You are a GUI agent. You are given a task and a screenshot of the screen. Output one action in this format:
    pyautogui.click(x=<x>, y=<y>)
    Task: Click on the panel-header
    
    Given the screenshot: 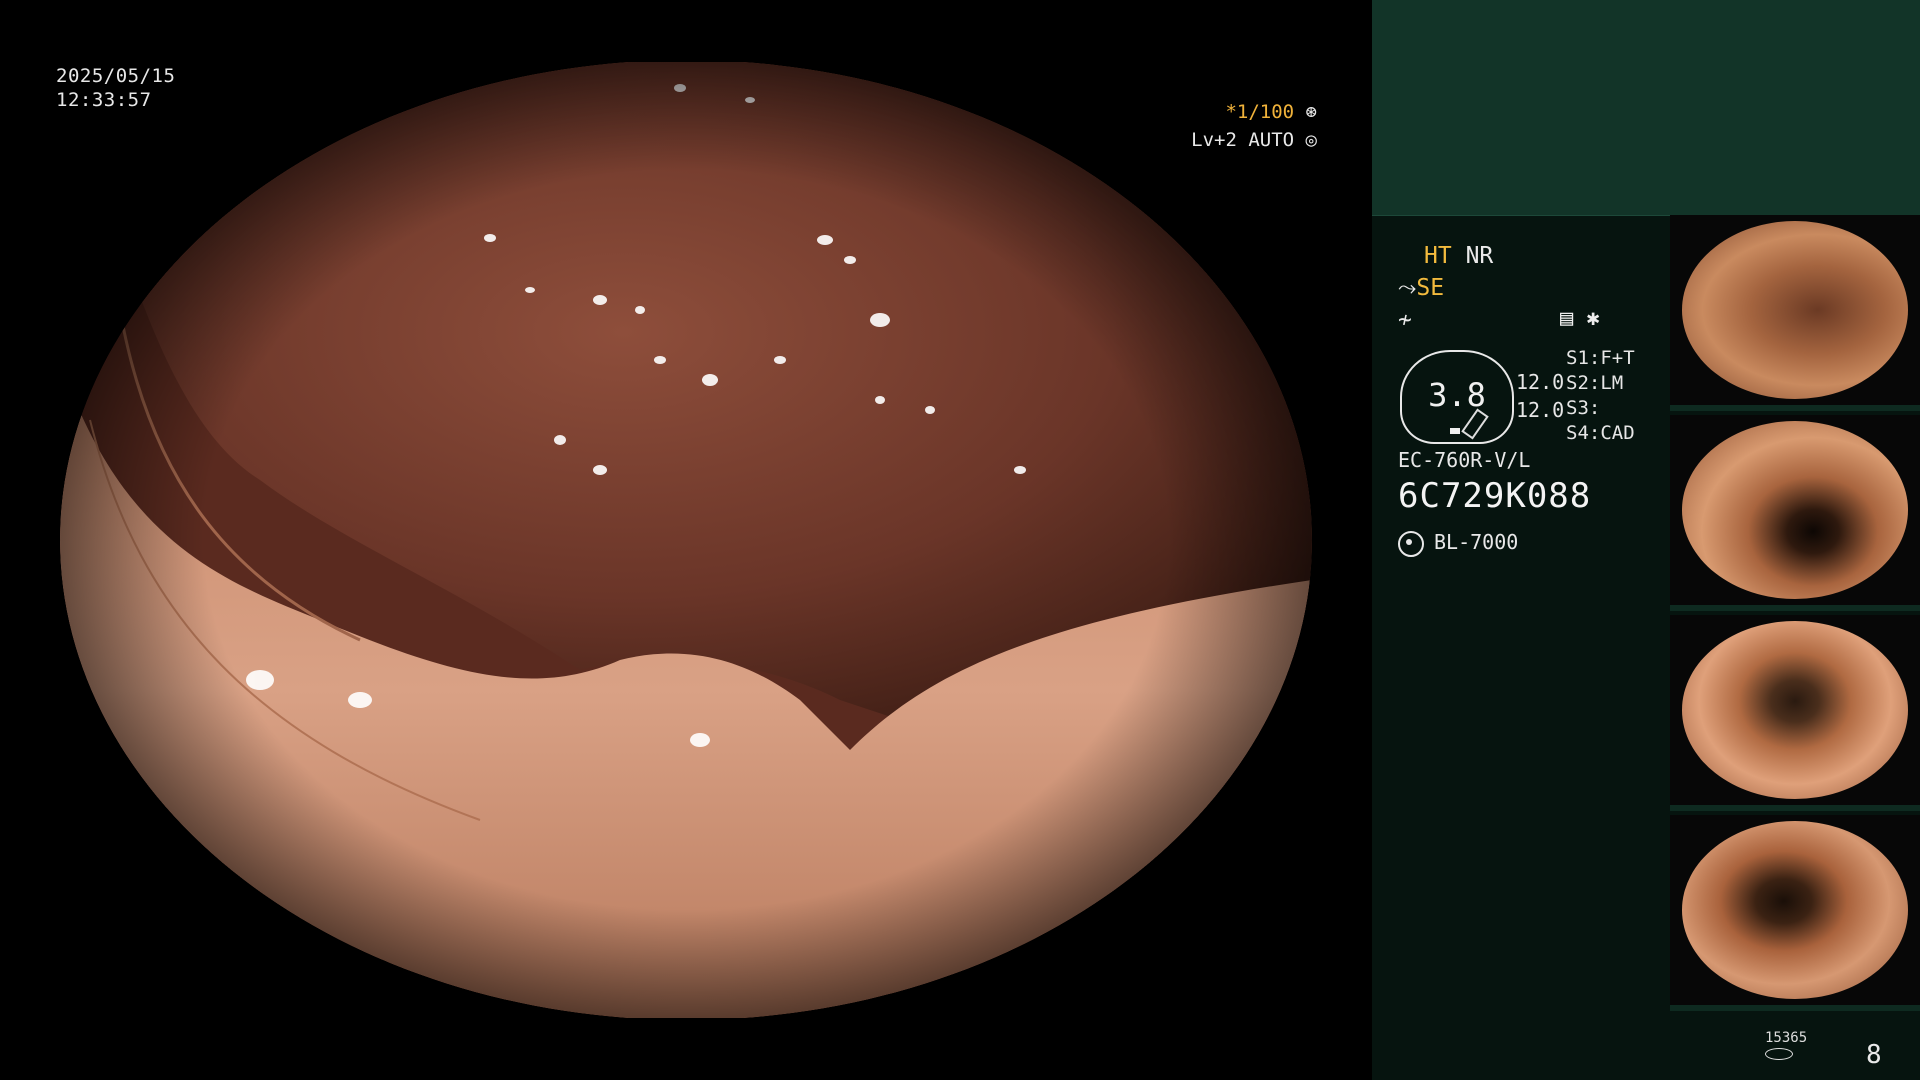 What is the action you would take?
    pyautogui.click(x=1646, y=108)
    